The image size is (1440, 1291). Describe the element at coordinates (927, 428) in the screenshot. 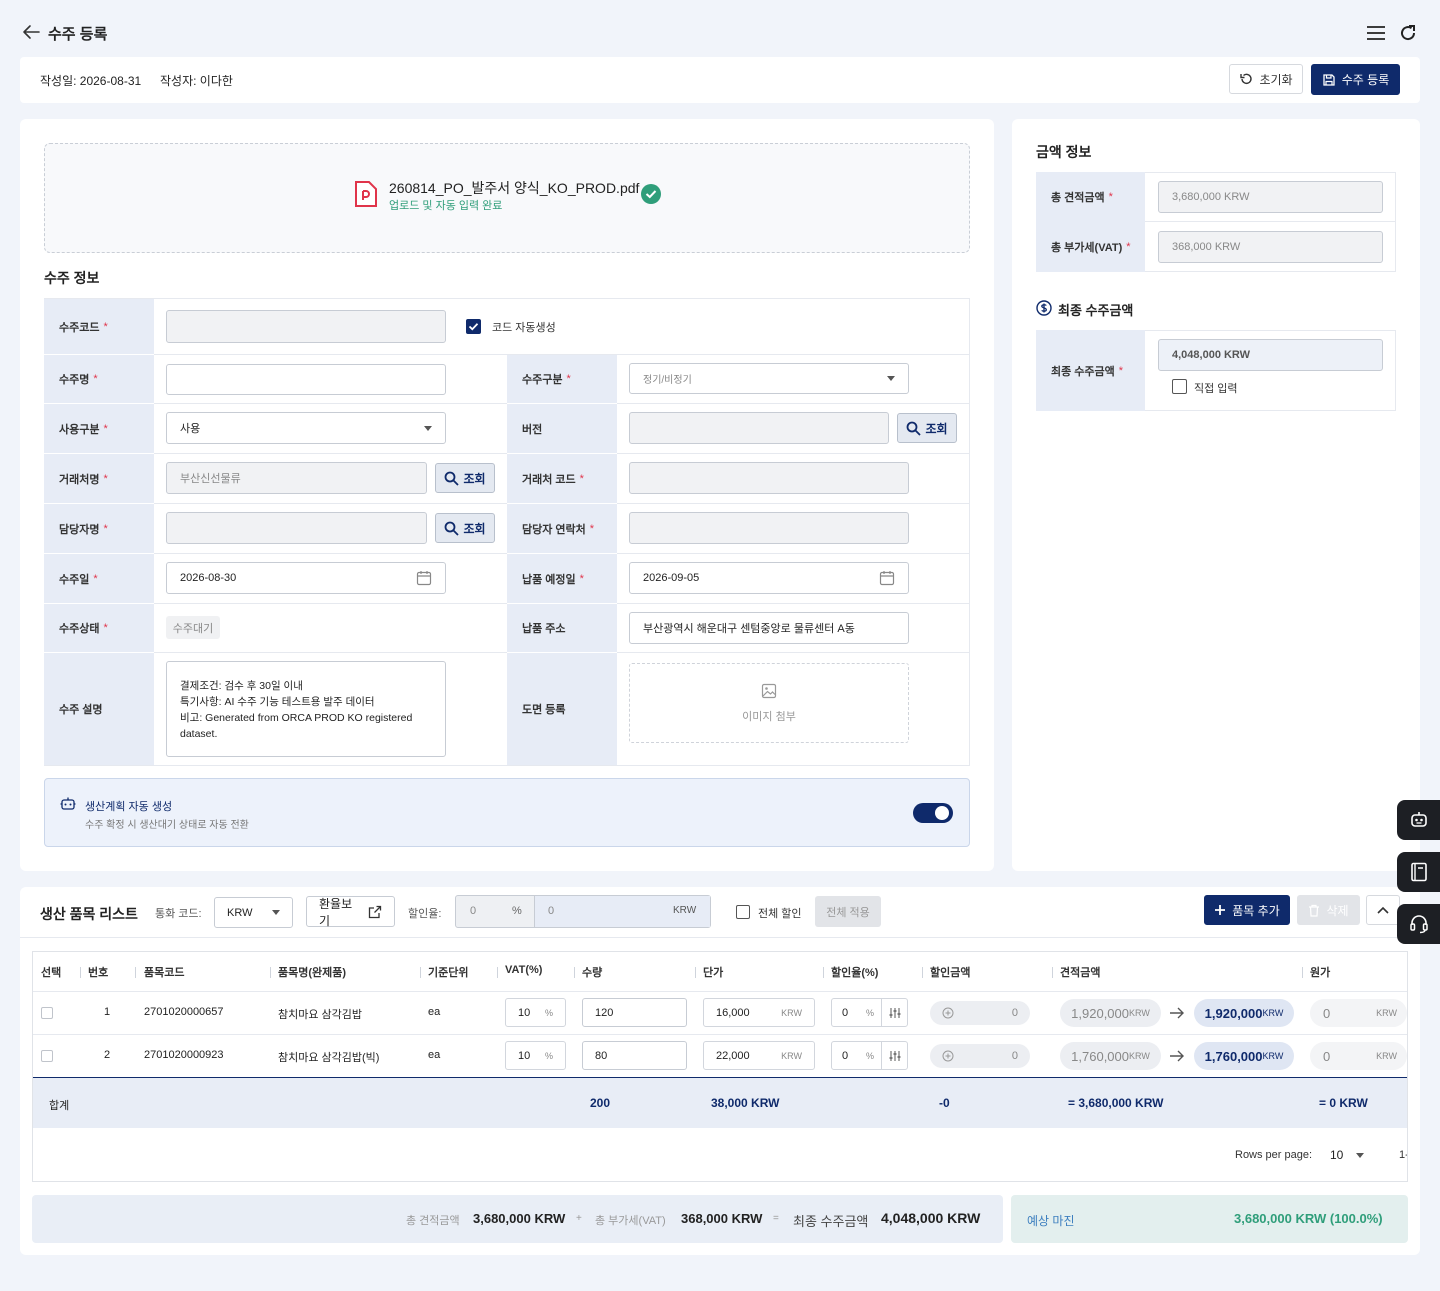

I see `version-search-button: 조회` at that location.